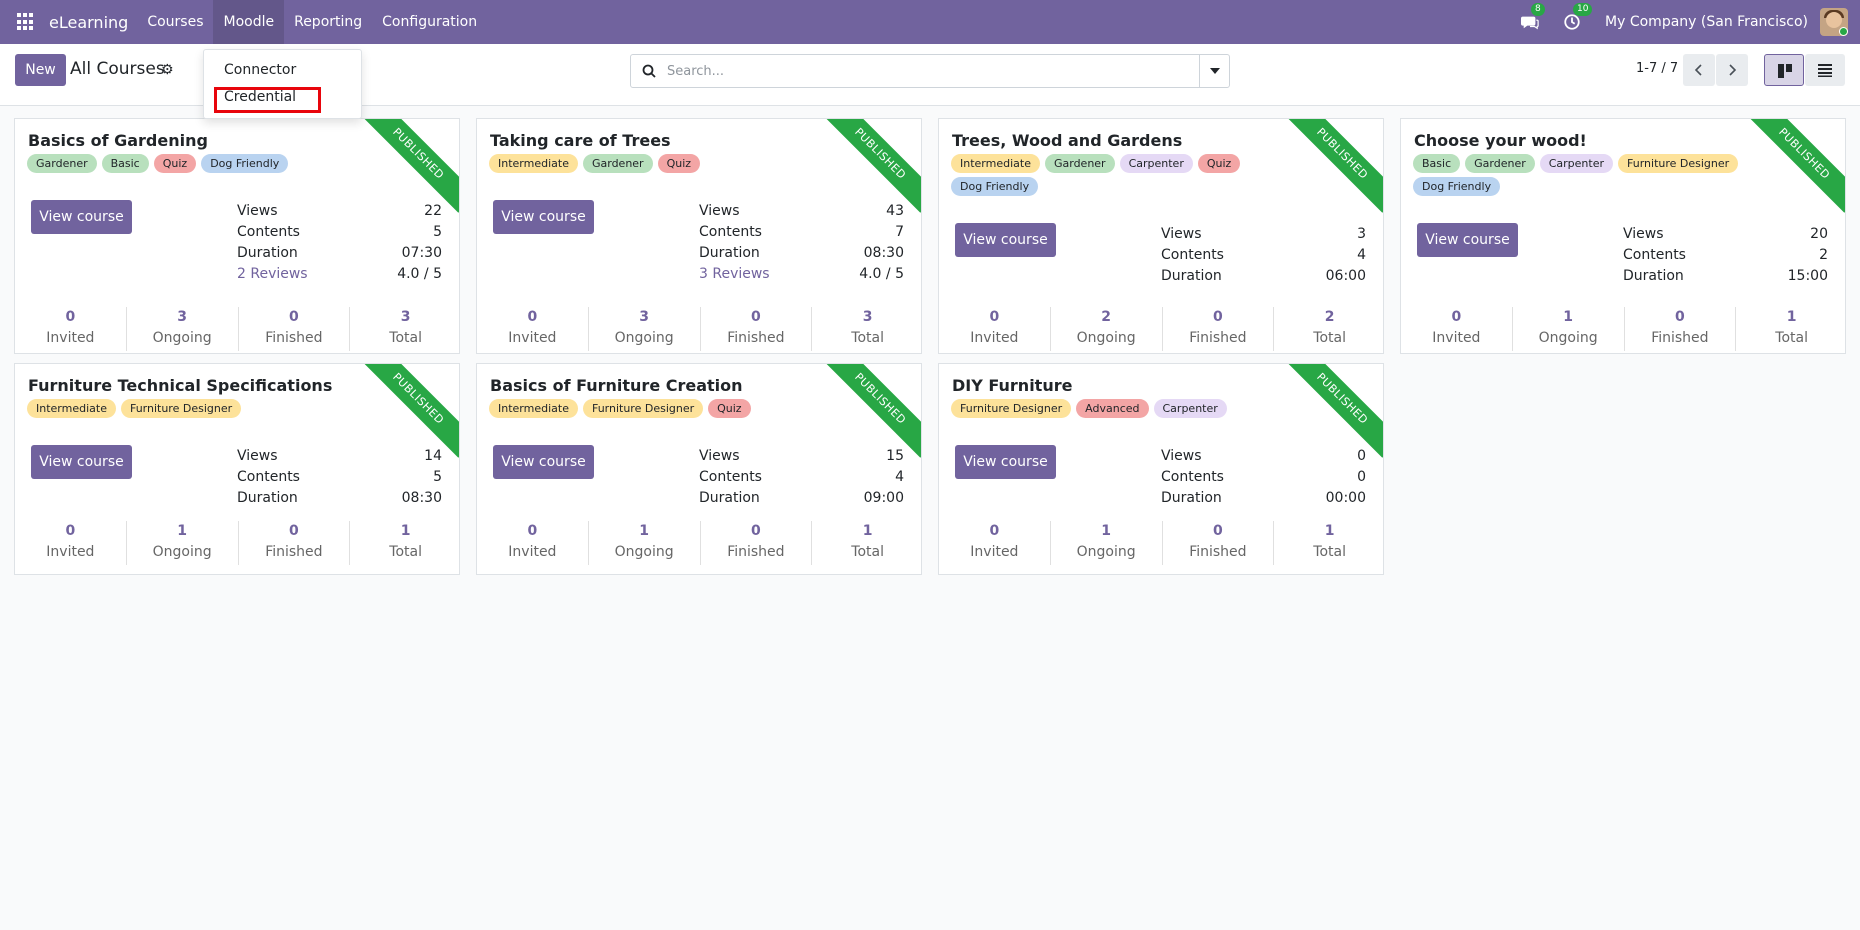 Image resolution: width=1860 pixels, height=930 pixels. I want to click on menu-moodle: Moodle, so click(249, 22).